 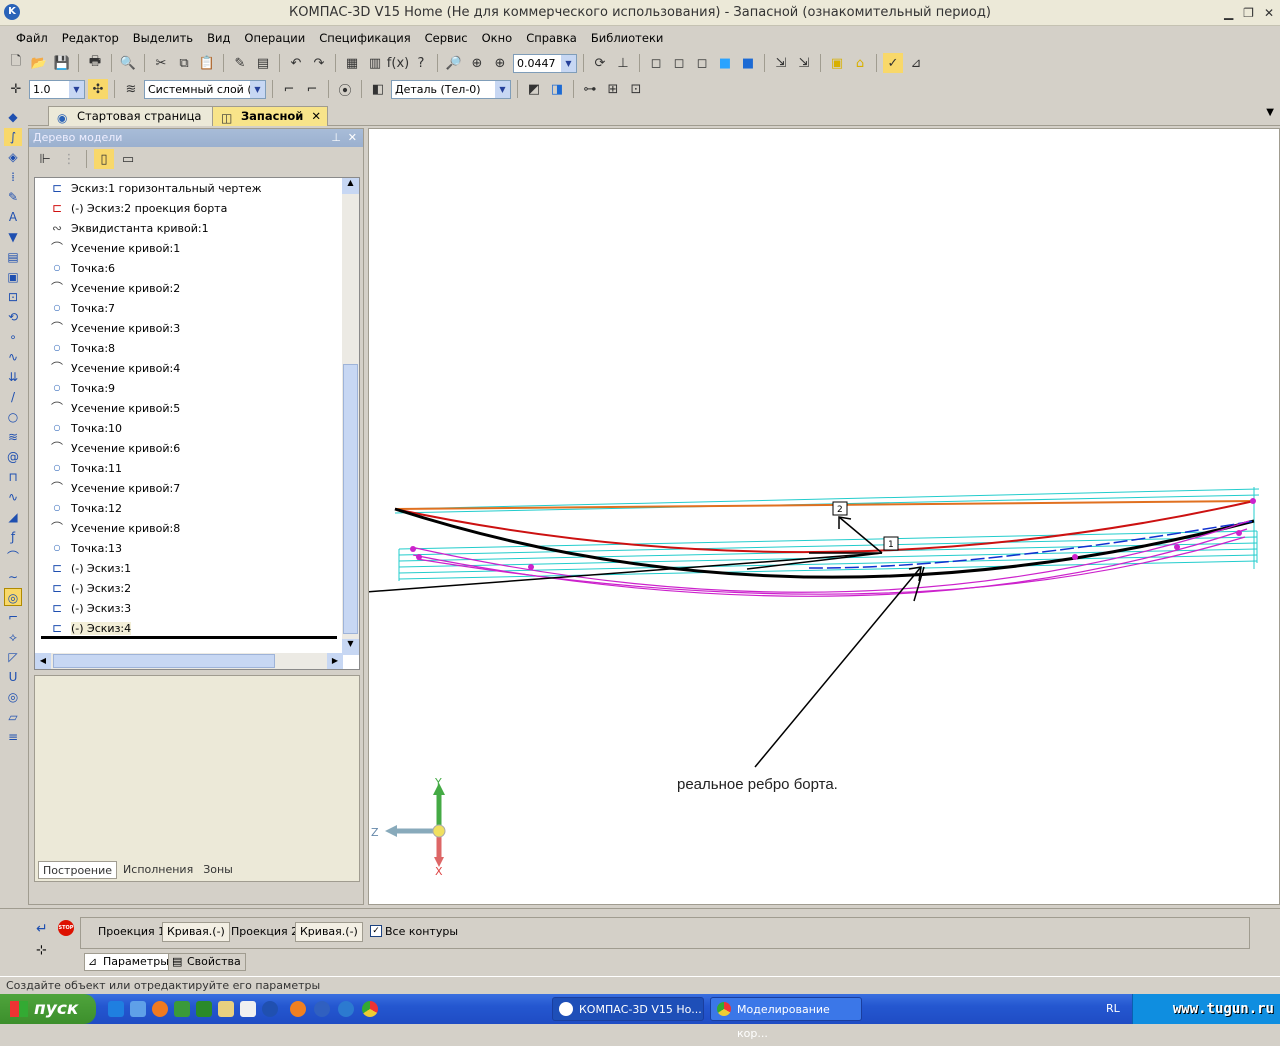 What do you see at coordinates (335, 661) in the screenshot?
I see `scroll-right-icon: ▶` at bounding box center [335, 661].